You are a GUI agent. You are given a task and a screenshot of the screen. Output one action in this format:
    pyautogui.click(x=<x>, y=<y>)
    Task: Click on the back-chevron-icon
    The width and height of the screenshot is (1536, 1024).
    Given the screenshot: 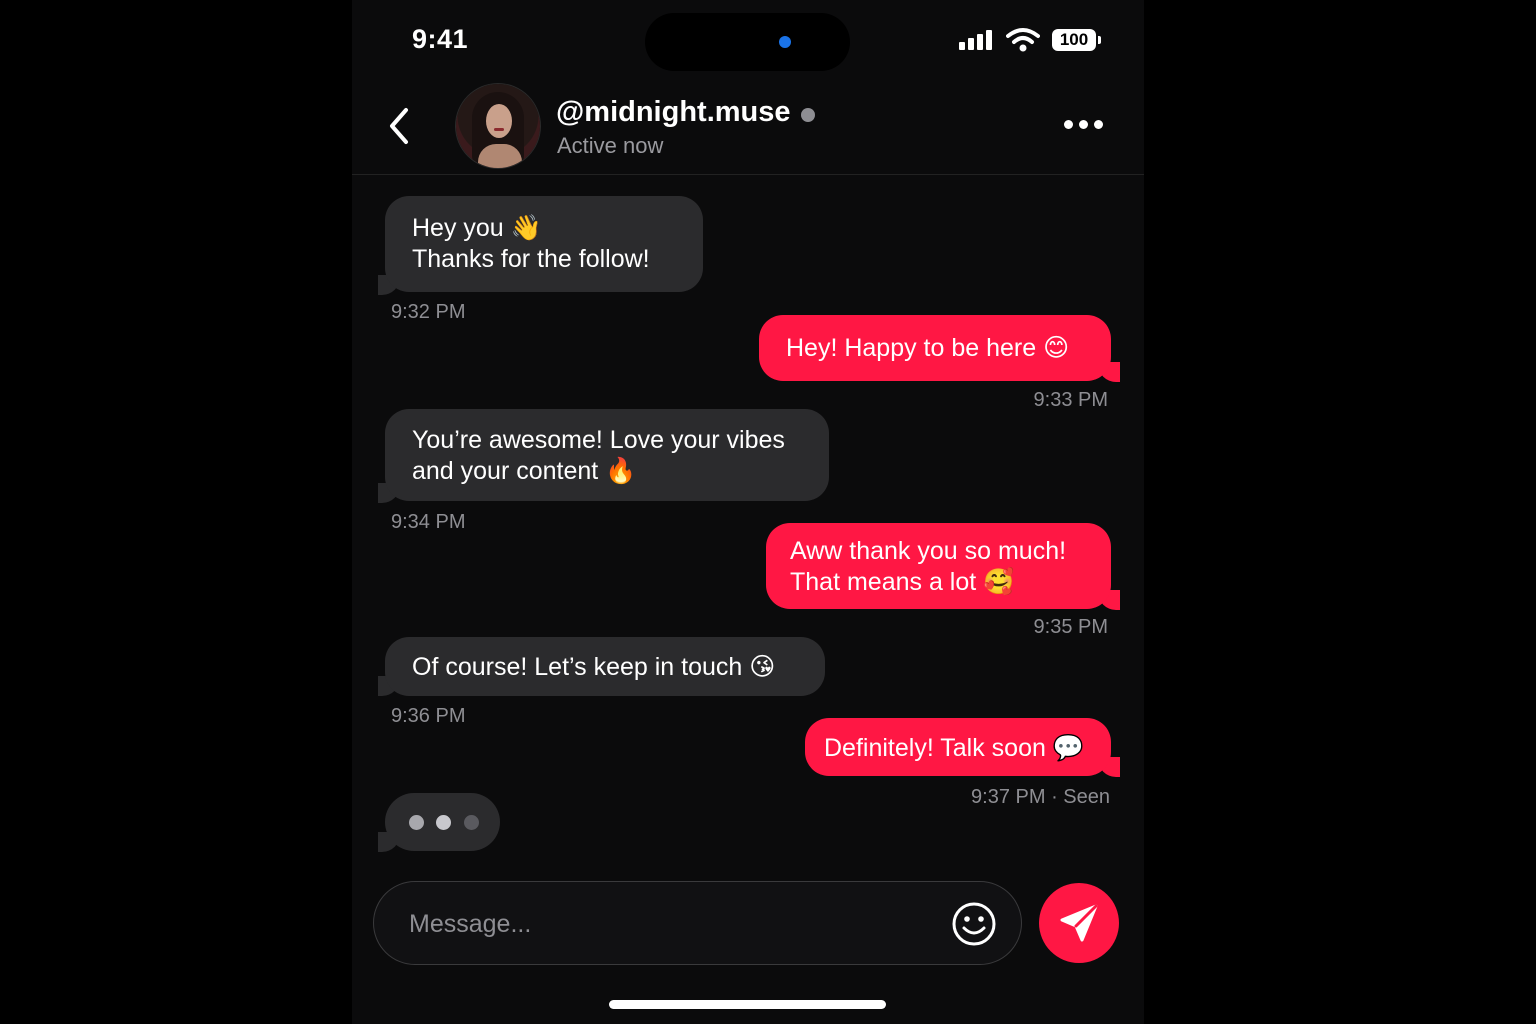 What is the action you would take?
    pyautogui.click(x=402, y=126)
    